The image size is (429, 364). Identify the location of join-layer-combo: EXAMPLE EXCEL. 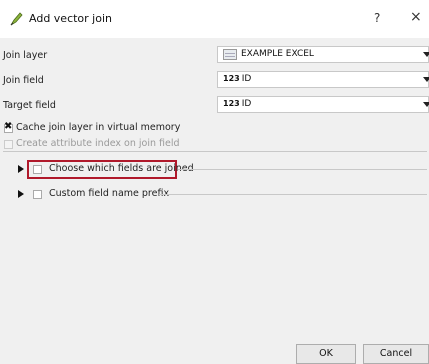
(323, 54).